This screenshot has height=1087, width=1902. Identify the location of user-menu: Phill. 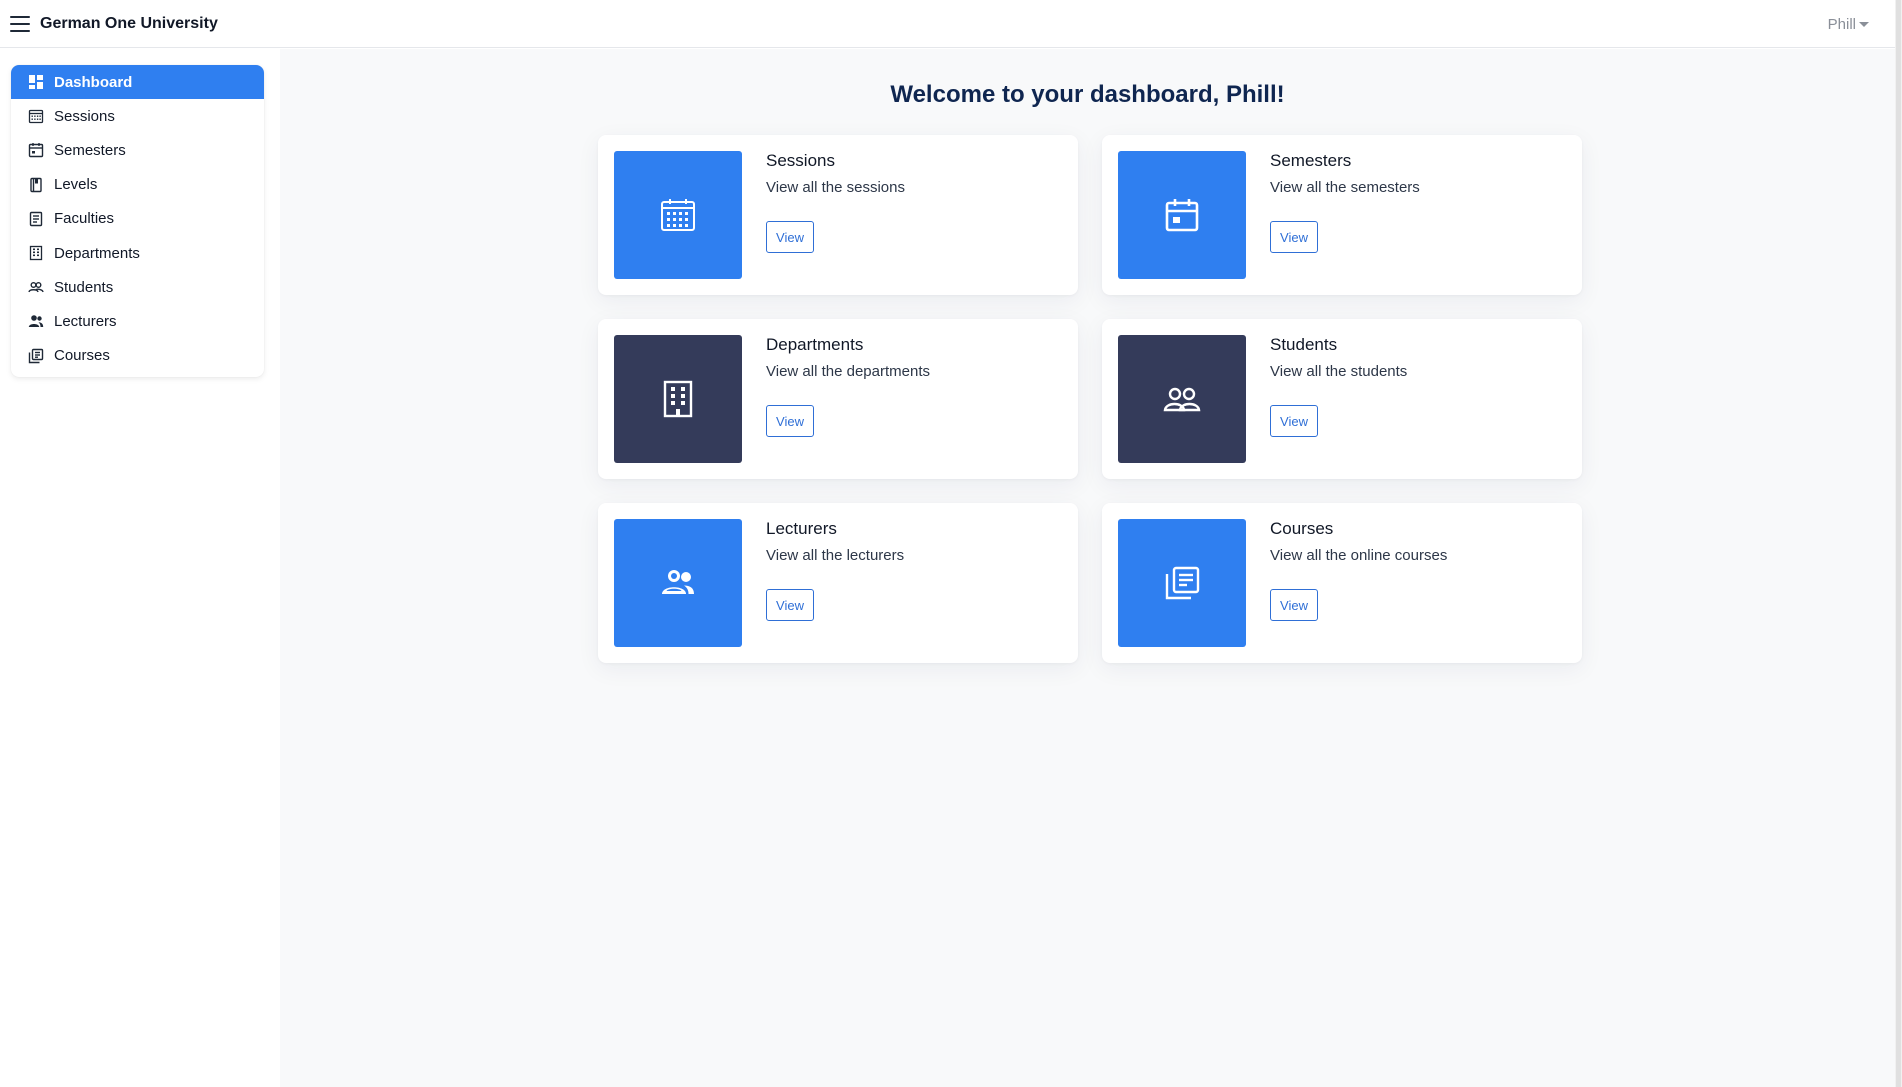
(1848, 24).